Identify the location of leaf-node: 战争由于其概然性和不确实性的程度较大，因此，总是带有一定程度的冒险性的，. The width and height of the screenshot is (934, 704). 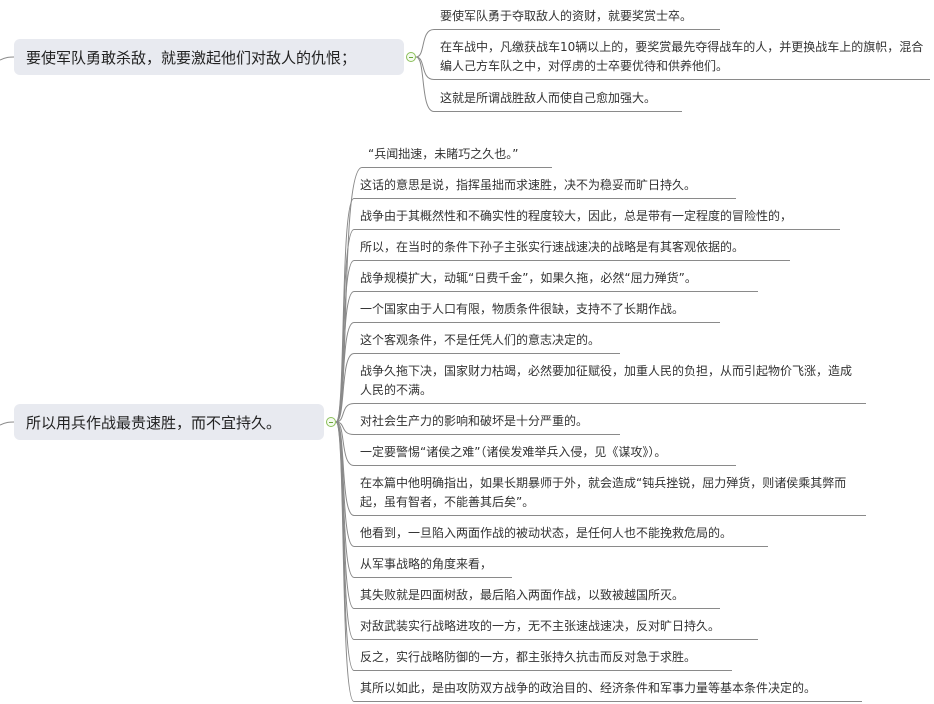
(597, 217).